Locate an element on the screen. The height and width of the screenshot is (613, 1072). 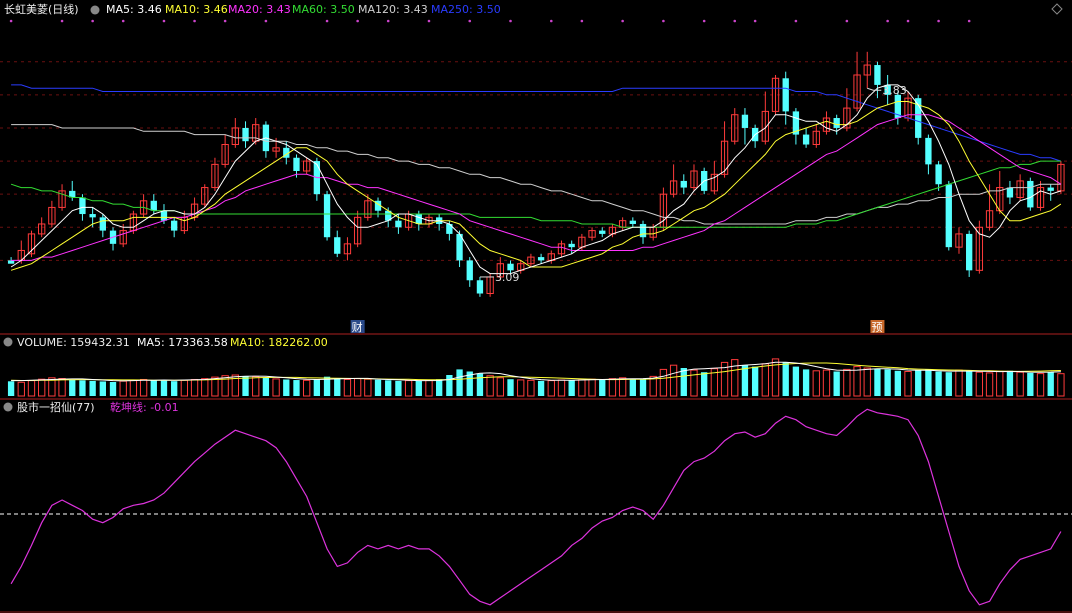
indicator-header: 股市一招仙(77) 乾坤线: -0.01 is located at coordinates (91, 407).